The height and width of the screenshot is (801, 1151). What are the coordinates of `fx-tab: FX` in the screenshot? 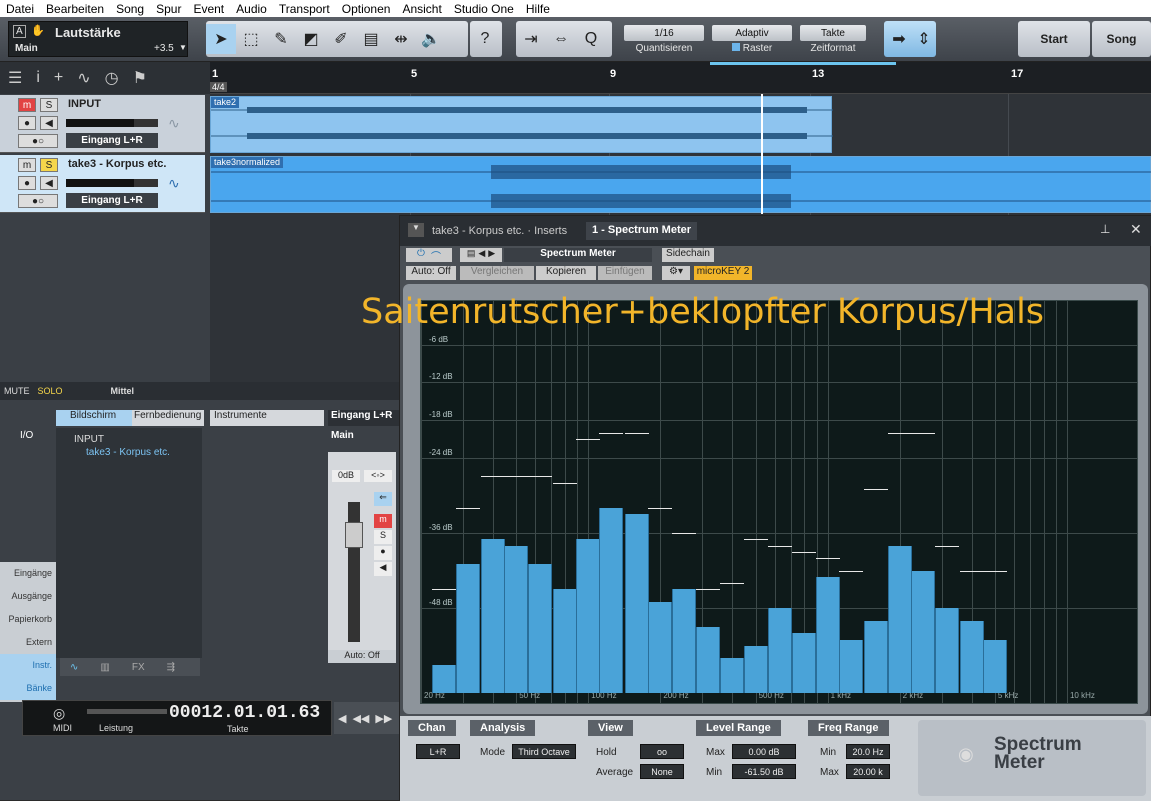 It's located at (138, 667).